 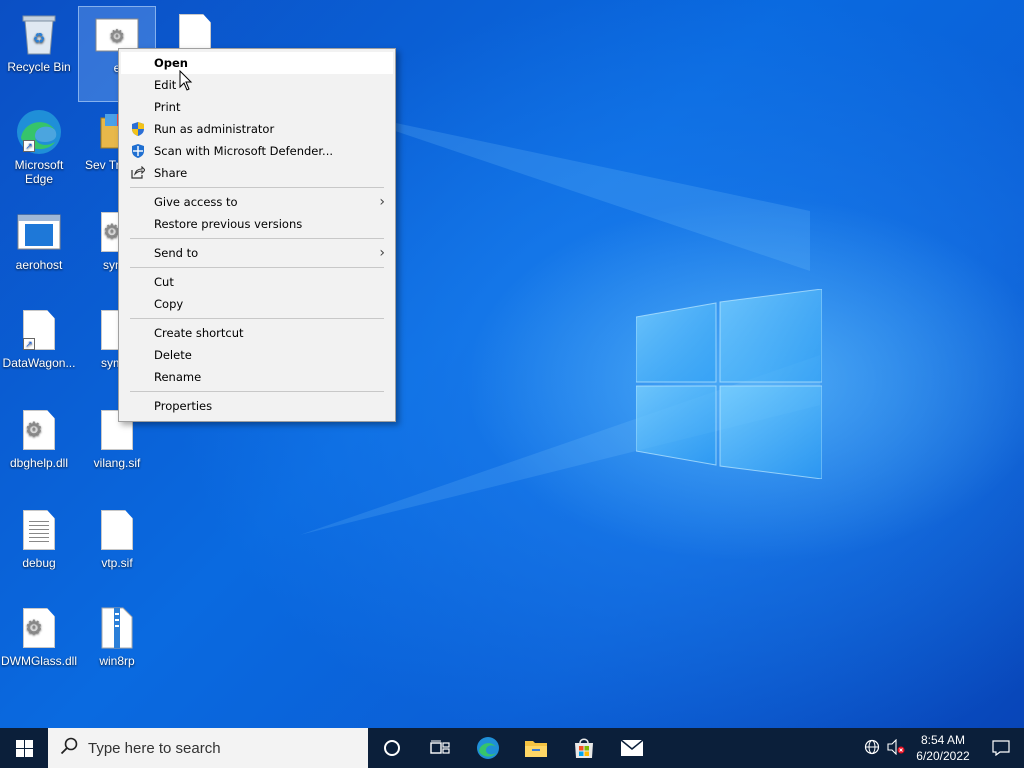 What do you see at coordinates (257, 333) in the screenshot?
I see `menu-item-create-shortcut: Create shortcut` at bounding box center [257, 333].